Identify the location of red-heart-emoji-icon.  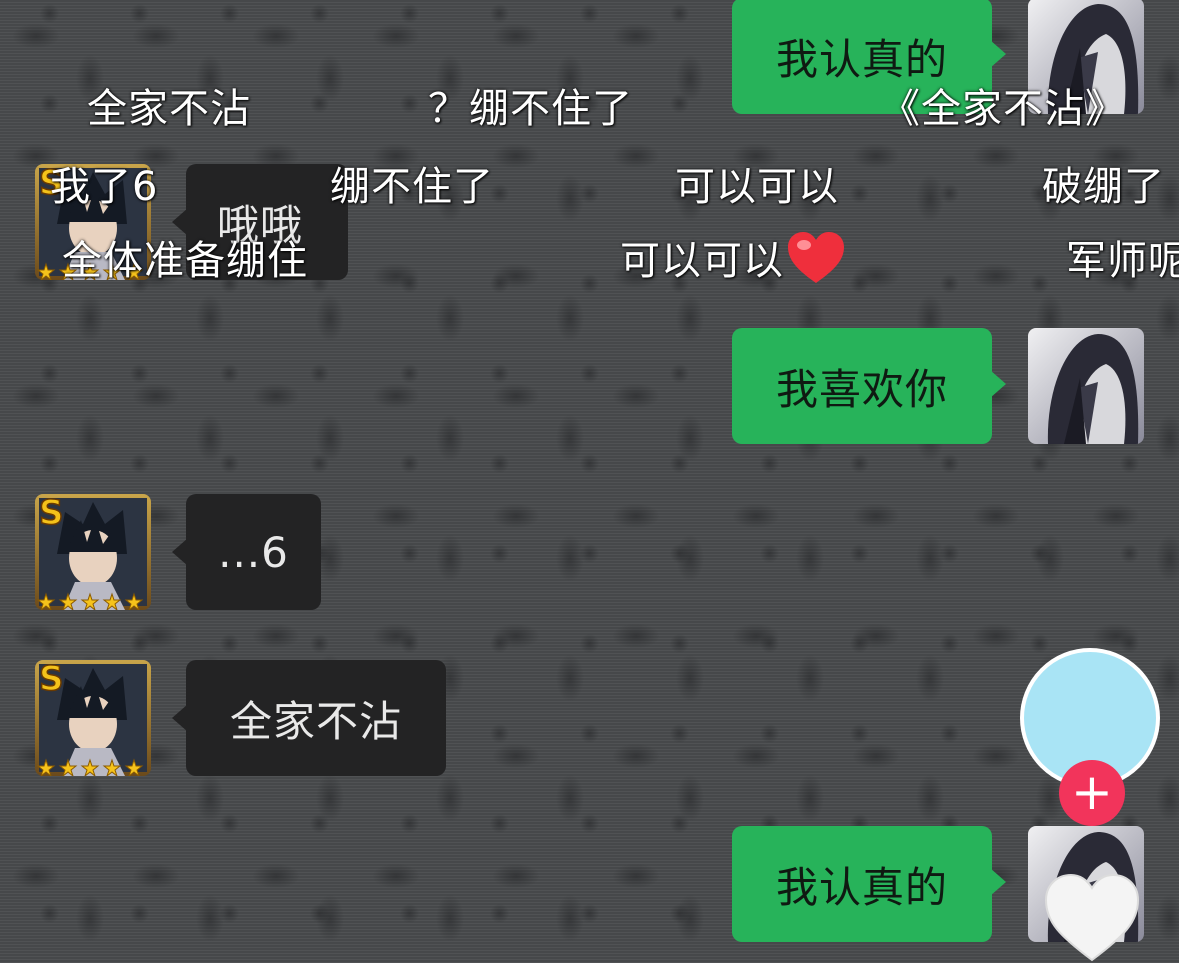
(816, 263).